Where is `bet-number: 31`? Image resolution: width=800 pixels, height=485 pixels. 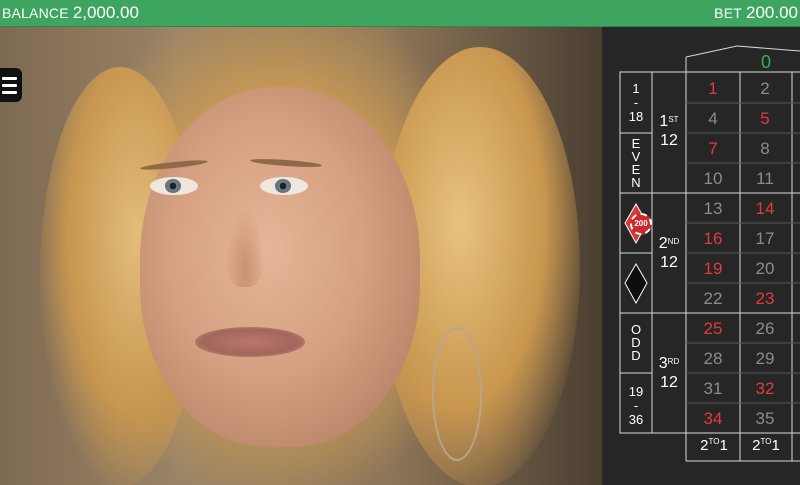 bet-number: 31 is located at coordinates (713, 388).